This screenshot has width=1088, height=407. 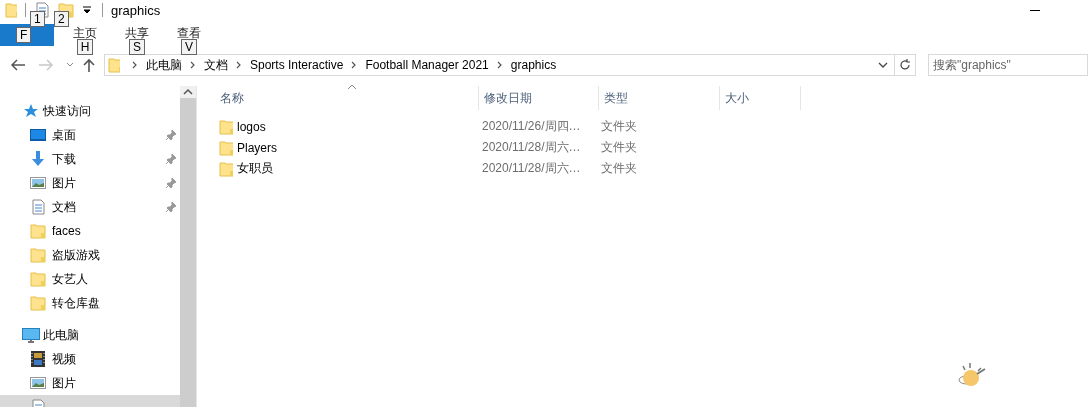 What do you see at coordinates (24, 35) in the screenshot?
I see `keytip: F` at bounding box center [24, 35].